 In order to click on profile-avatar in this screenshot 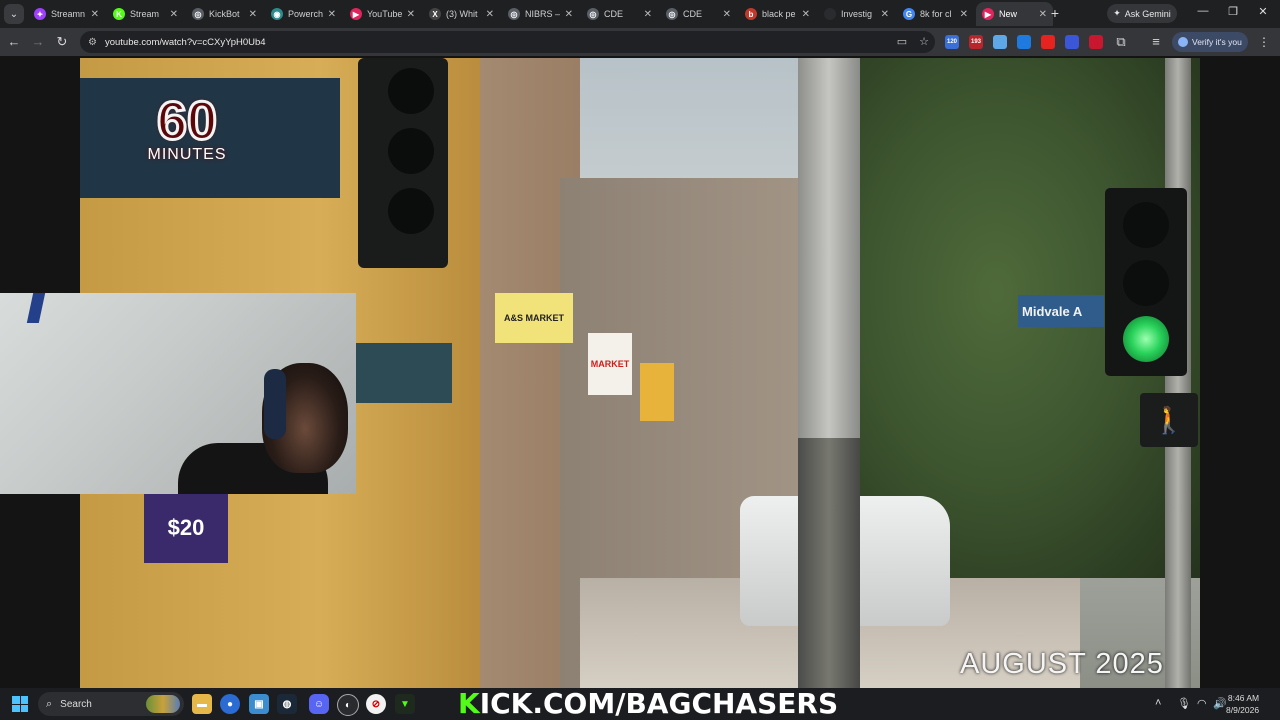, I will do `click(1183, 42)`.